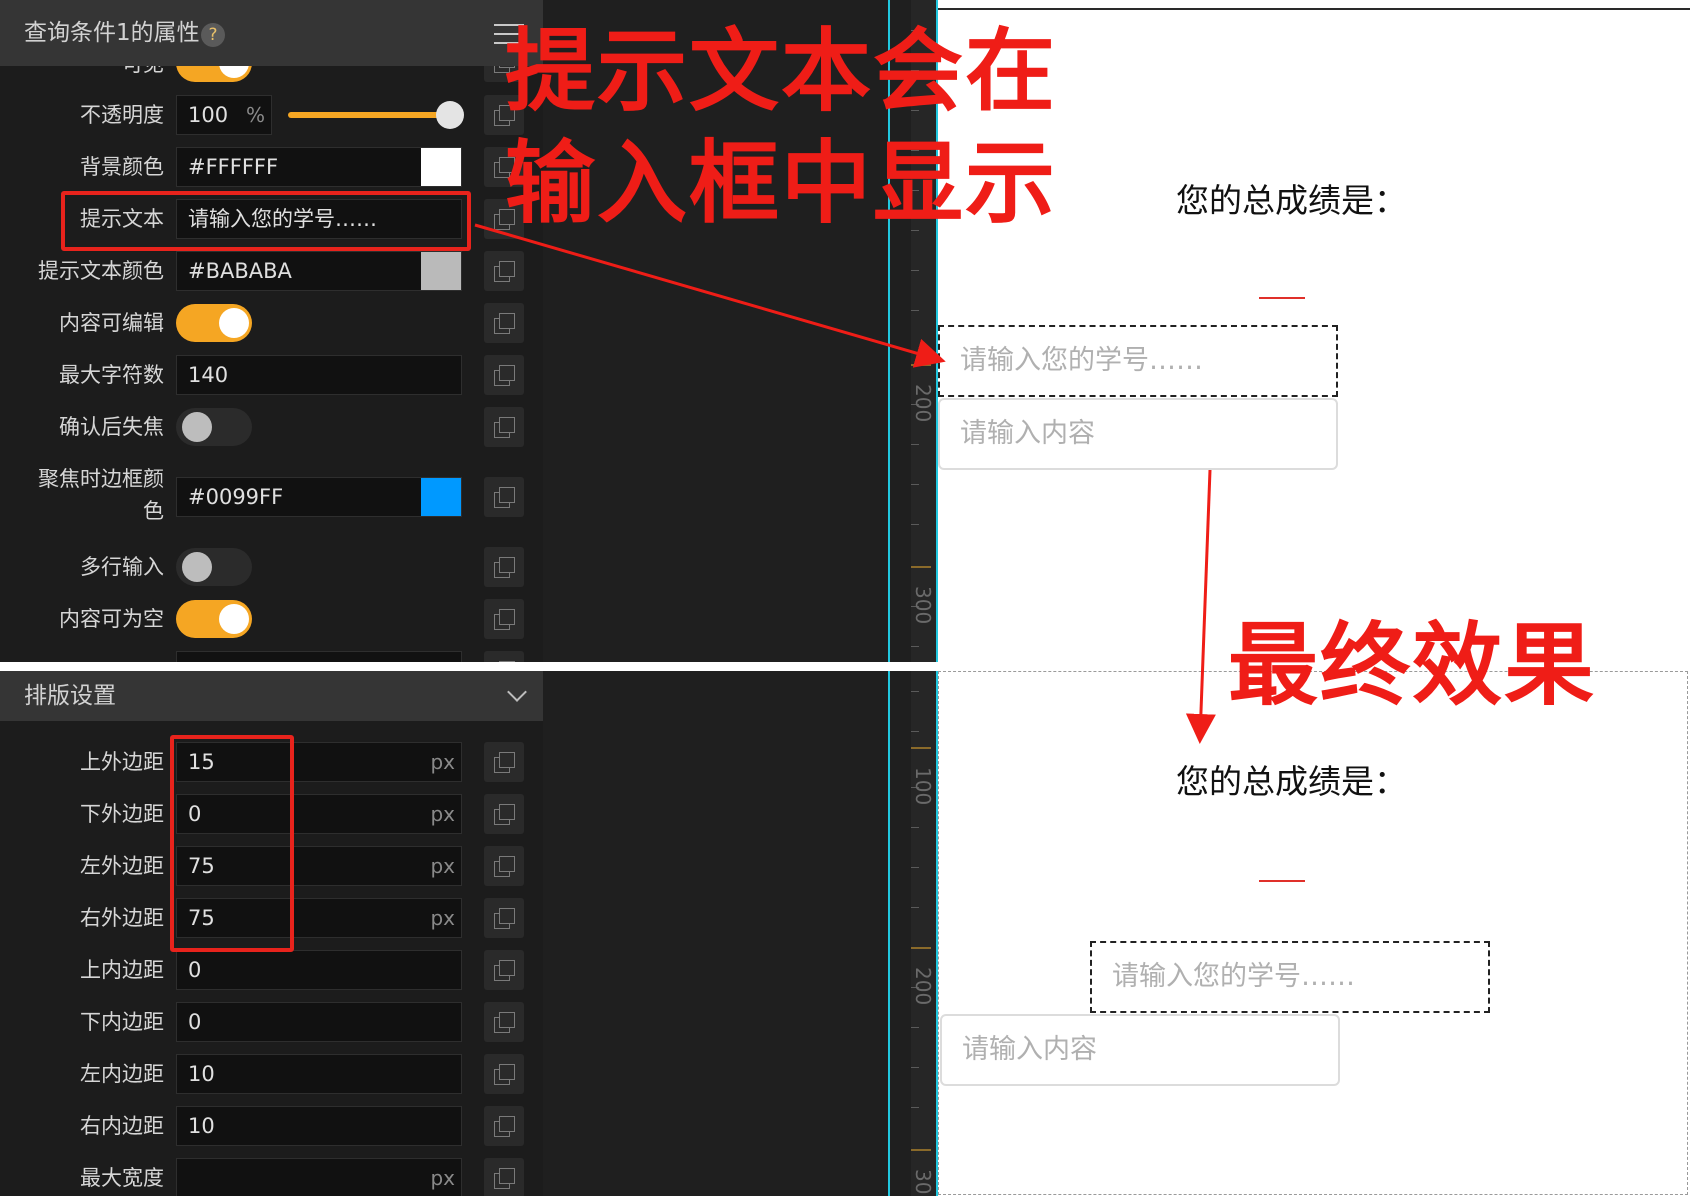 The width and height of the screenshot is (1690, 1196). I want to click on arrow-to-input, so click(710, 295).